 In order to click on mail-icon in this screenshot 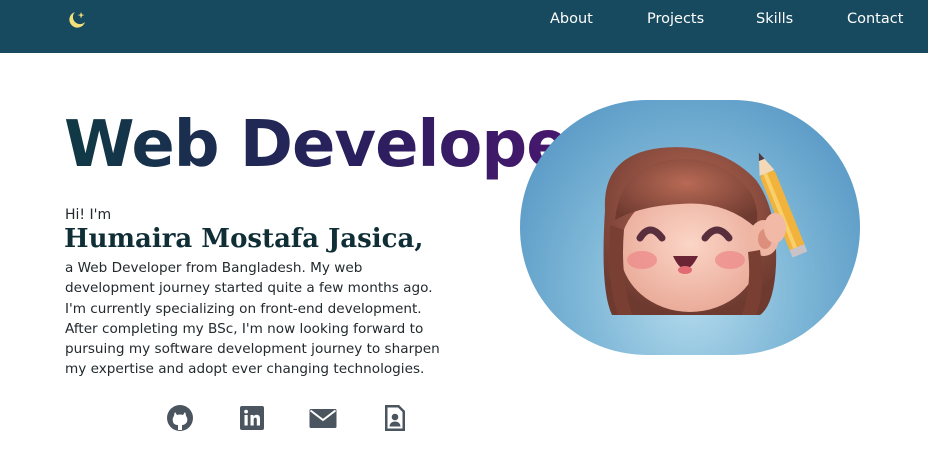, I will do `click(323, 418)`.